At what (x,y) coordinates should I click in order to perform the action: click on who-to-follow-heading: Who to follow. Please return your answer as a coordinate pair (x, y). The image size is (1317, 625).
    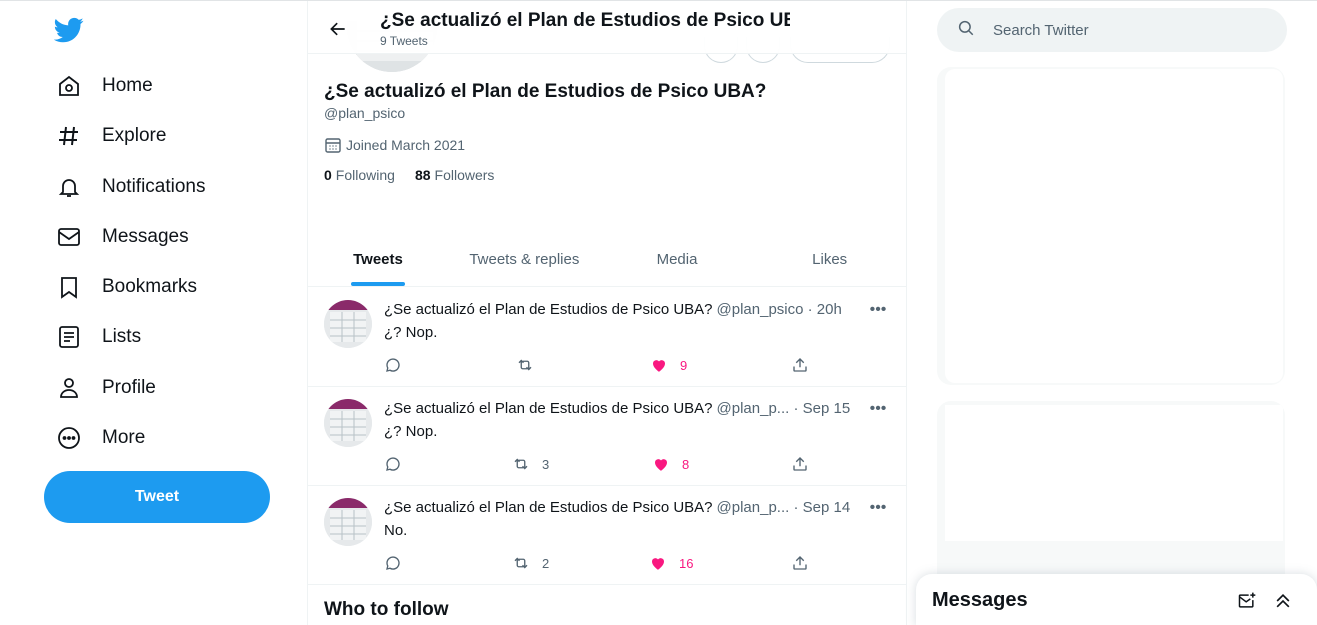
    Looking at the image, I should click on (386, 609).